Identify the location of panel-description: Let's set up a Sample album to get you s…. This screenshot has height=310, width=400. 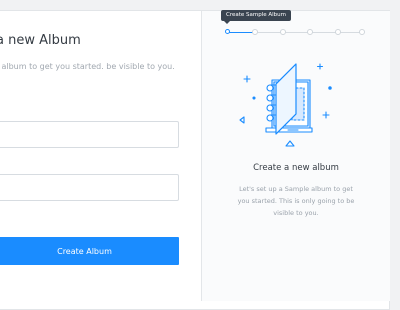
(296, 201).